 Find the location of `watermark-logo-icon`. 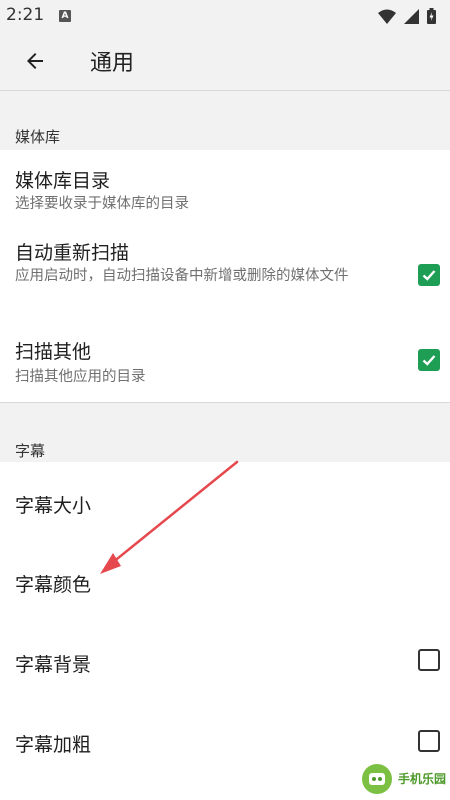

watermark-logo-icon is located at coordinates (377, 779).